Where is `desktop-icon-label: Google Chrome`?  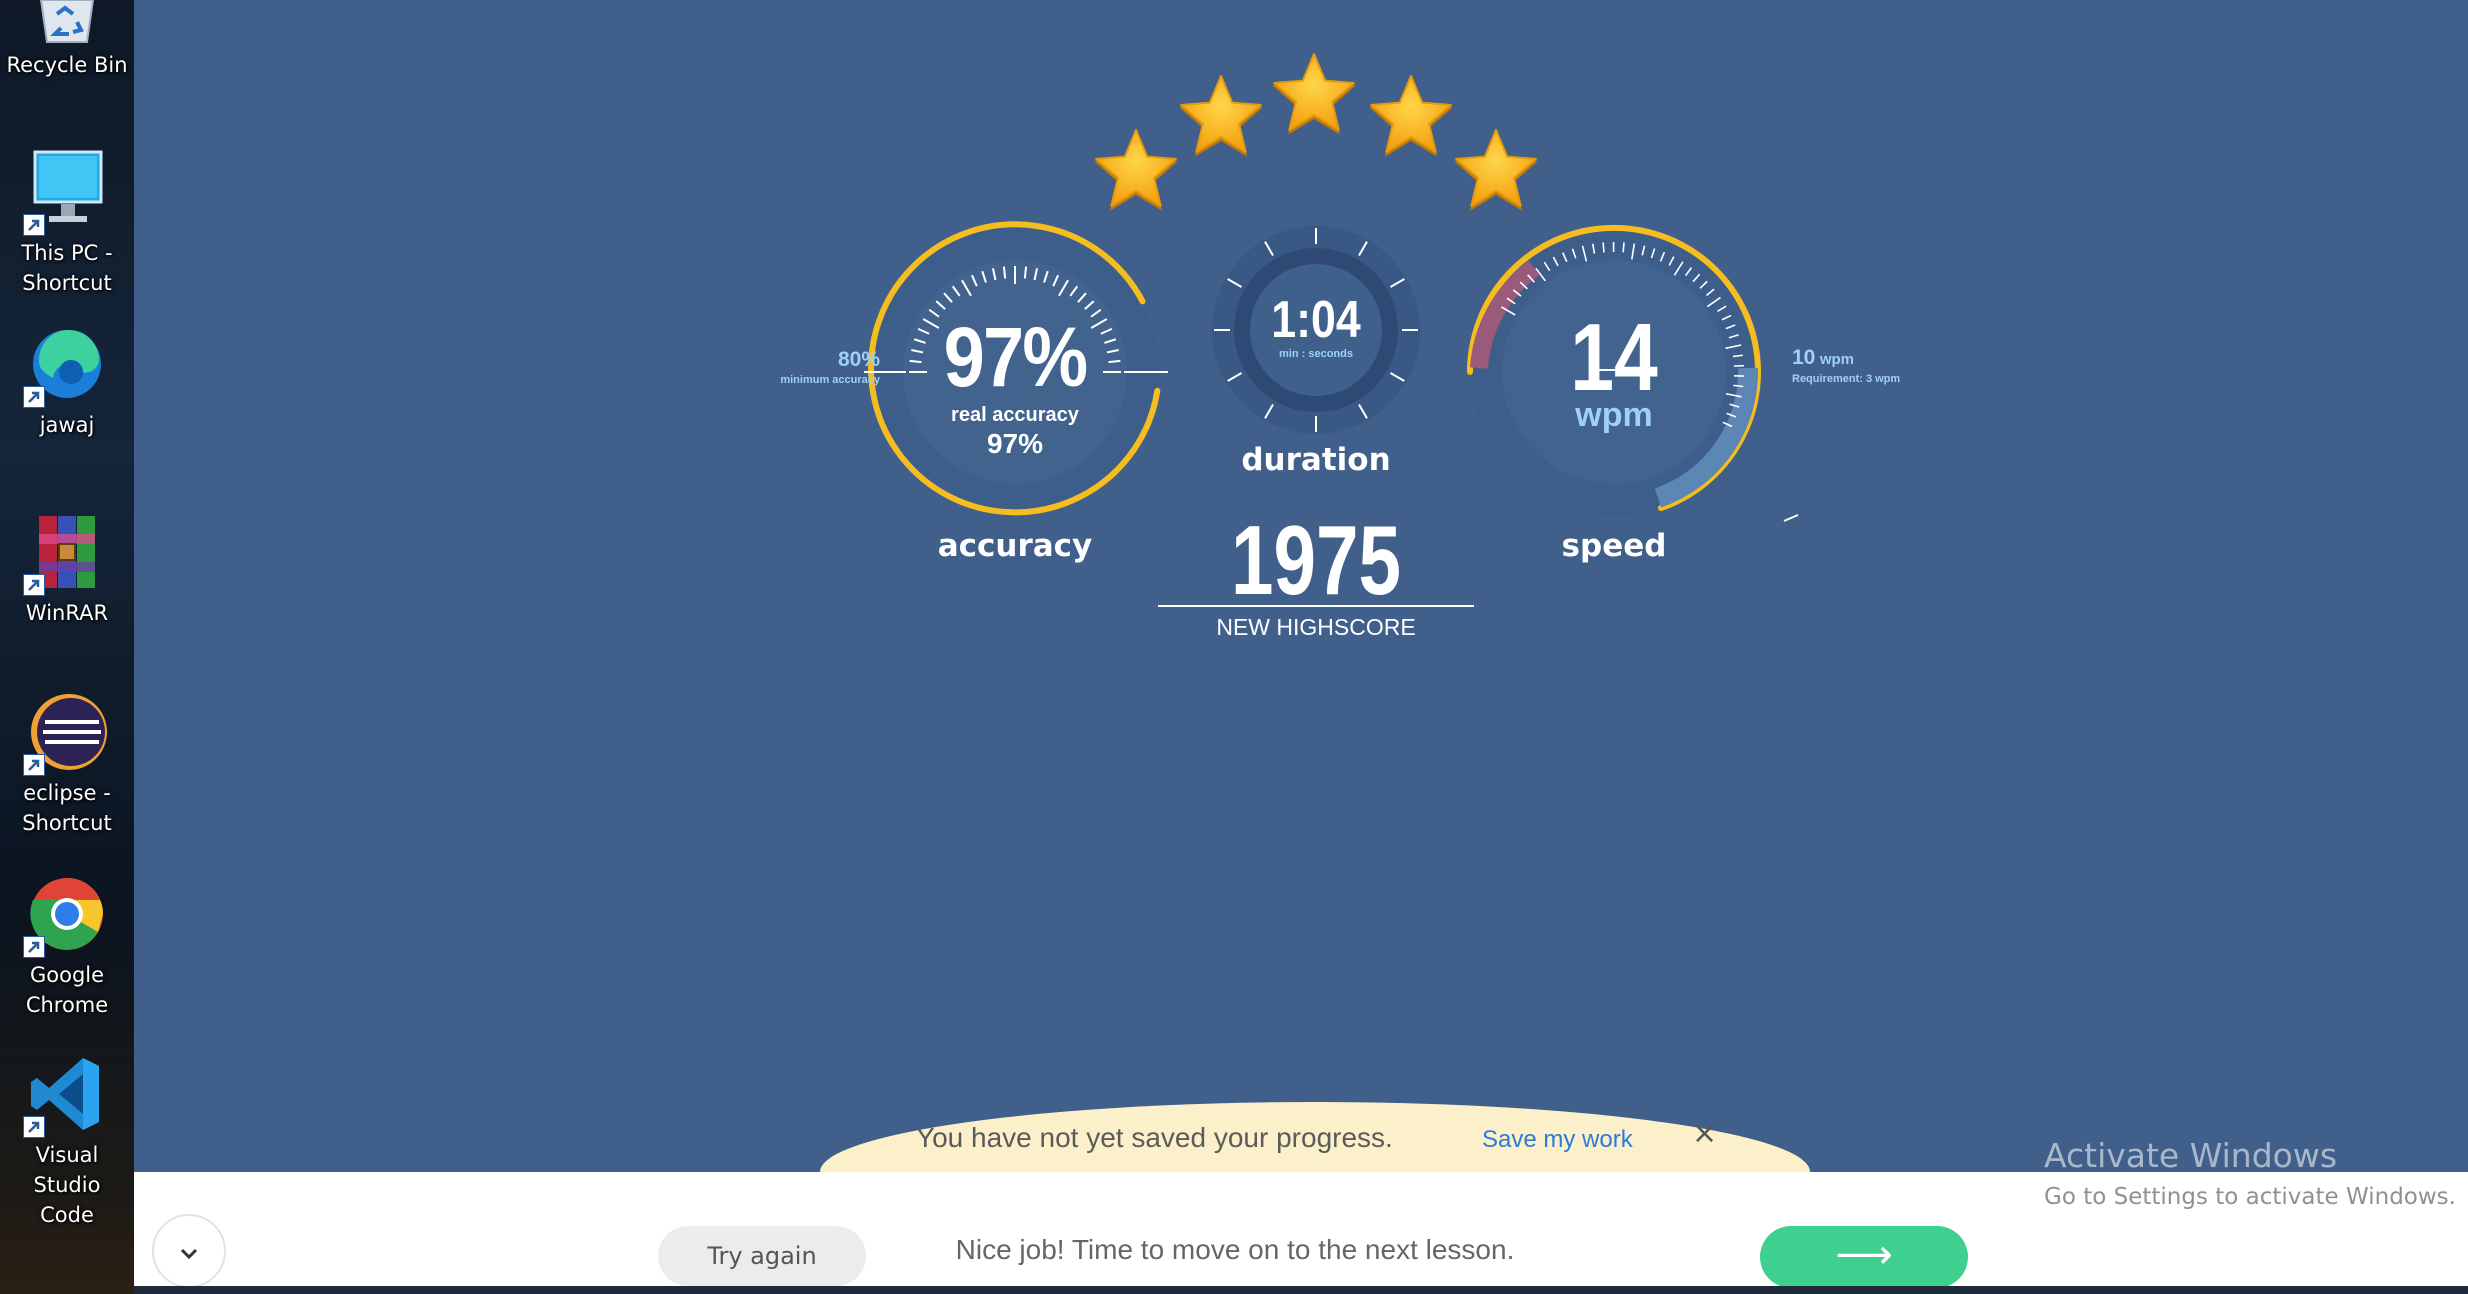 desktop-icon-label: Google Chrome is located at coordinates (67, 990).